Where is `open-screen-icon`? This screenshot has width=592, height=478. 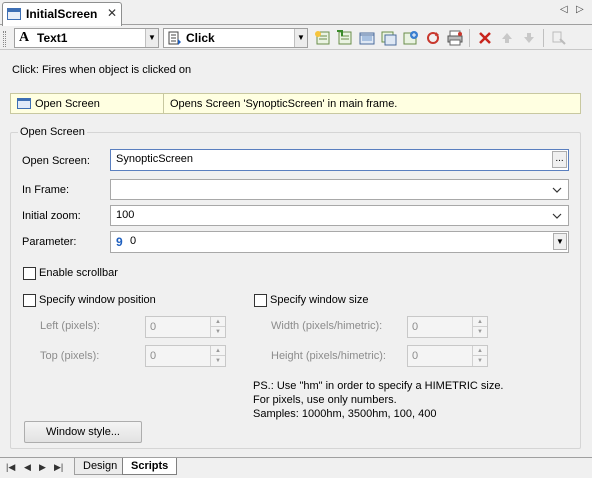 open-screen-icon is located at coordinates (24, 103).